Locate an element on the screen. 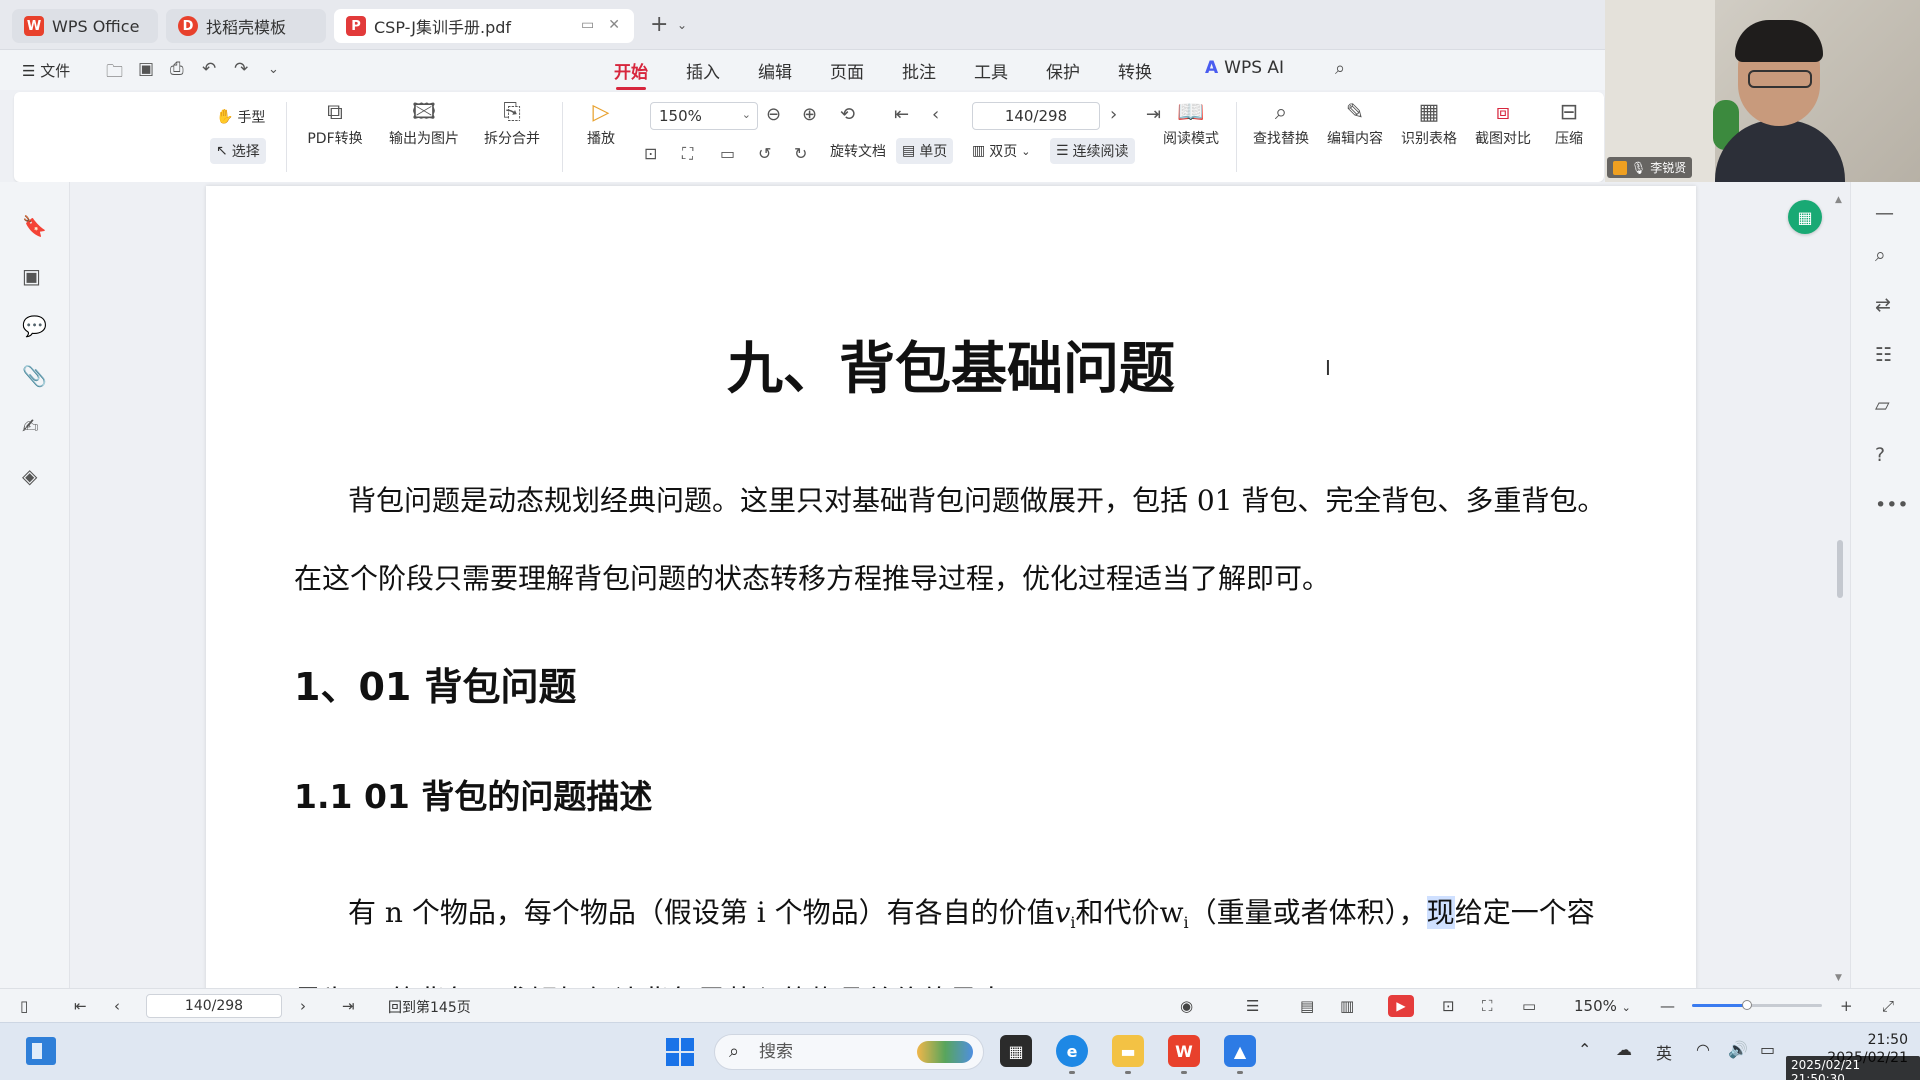 This screenshot has width=1920, height=1080. tab-template: D 找稻壳模板 is located at coordinates (246, 26).